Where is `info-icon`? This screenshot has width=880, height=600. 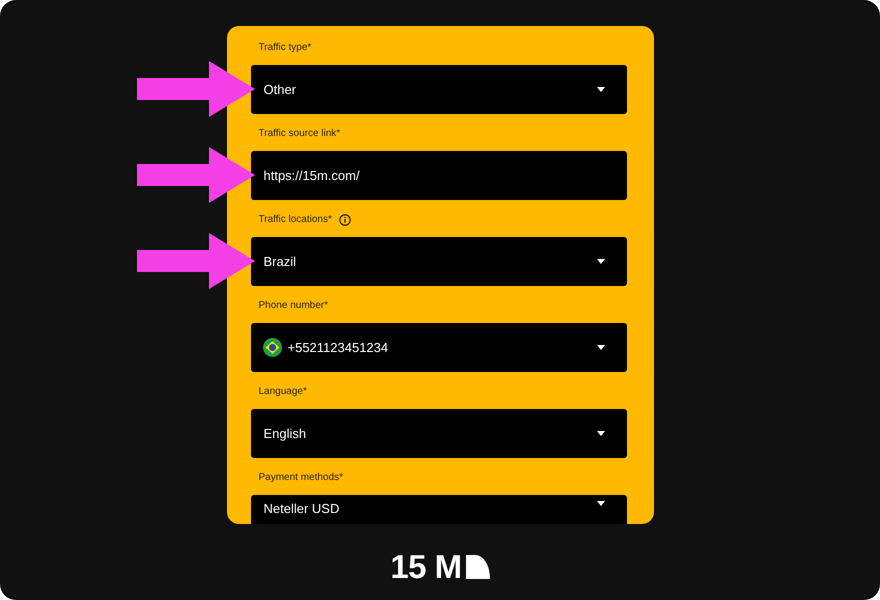 info-icon is located at coordinates (344, 220).